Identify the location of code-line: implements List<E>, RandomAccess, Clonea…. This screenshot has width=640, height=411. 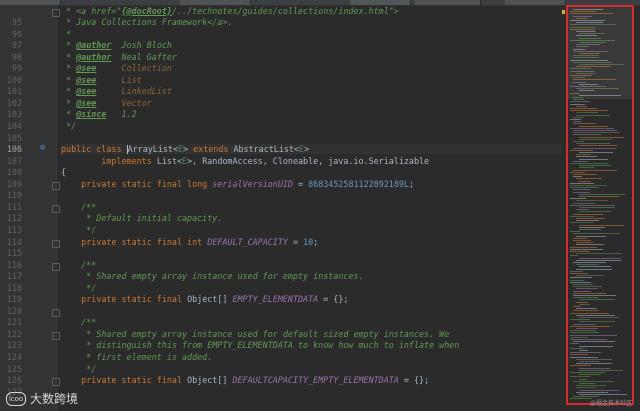
(245, 161).